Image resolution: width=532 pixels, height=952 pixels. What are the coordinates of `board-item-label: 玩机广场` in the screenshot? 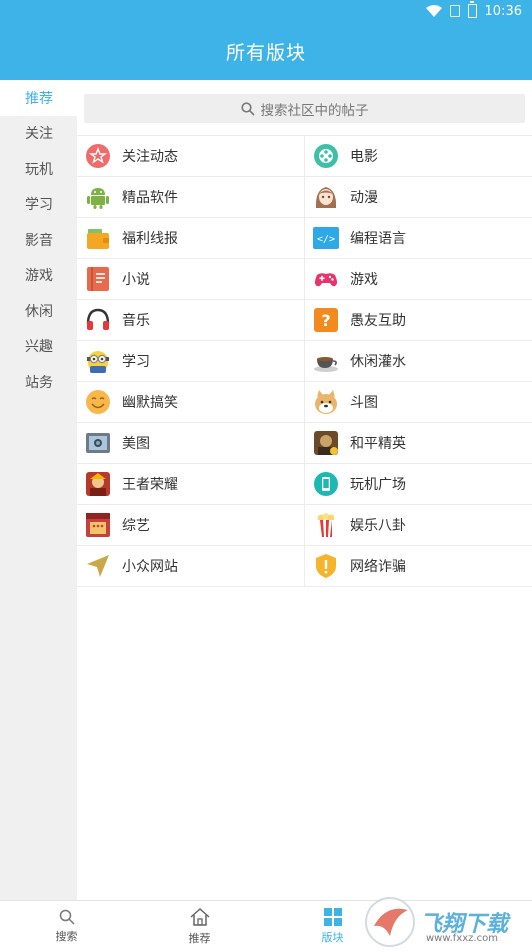 It's located at (378, 485).